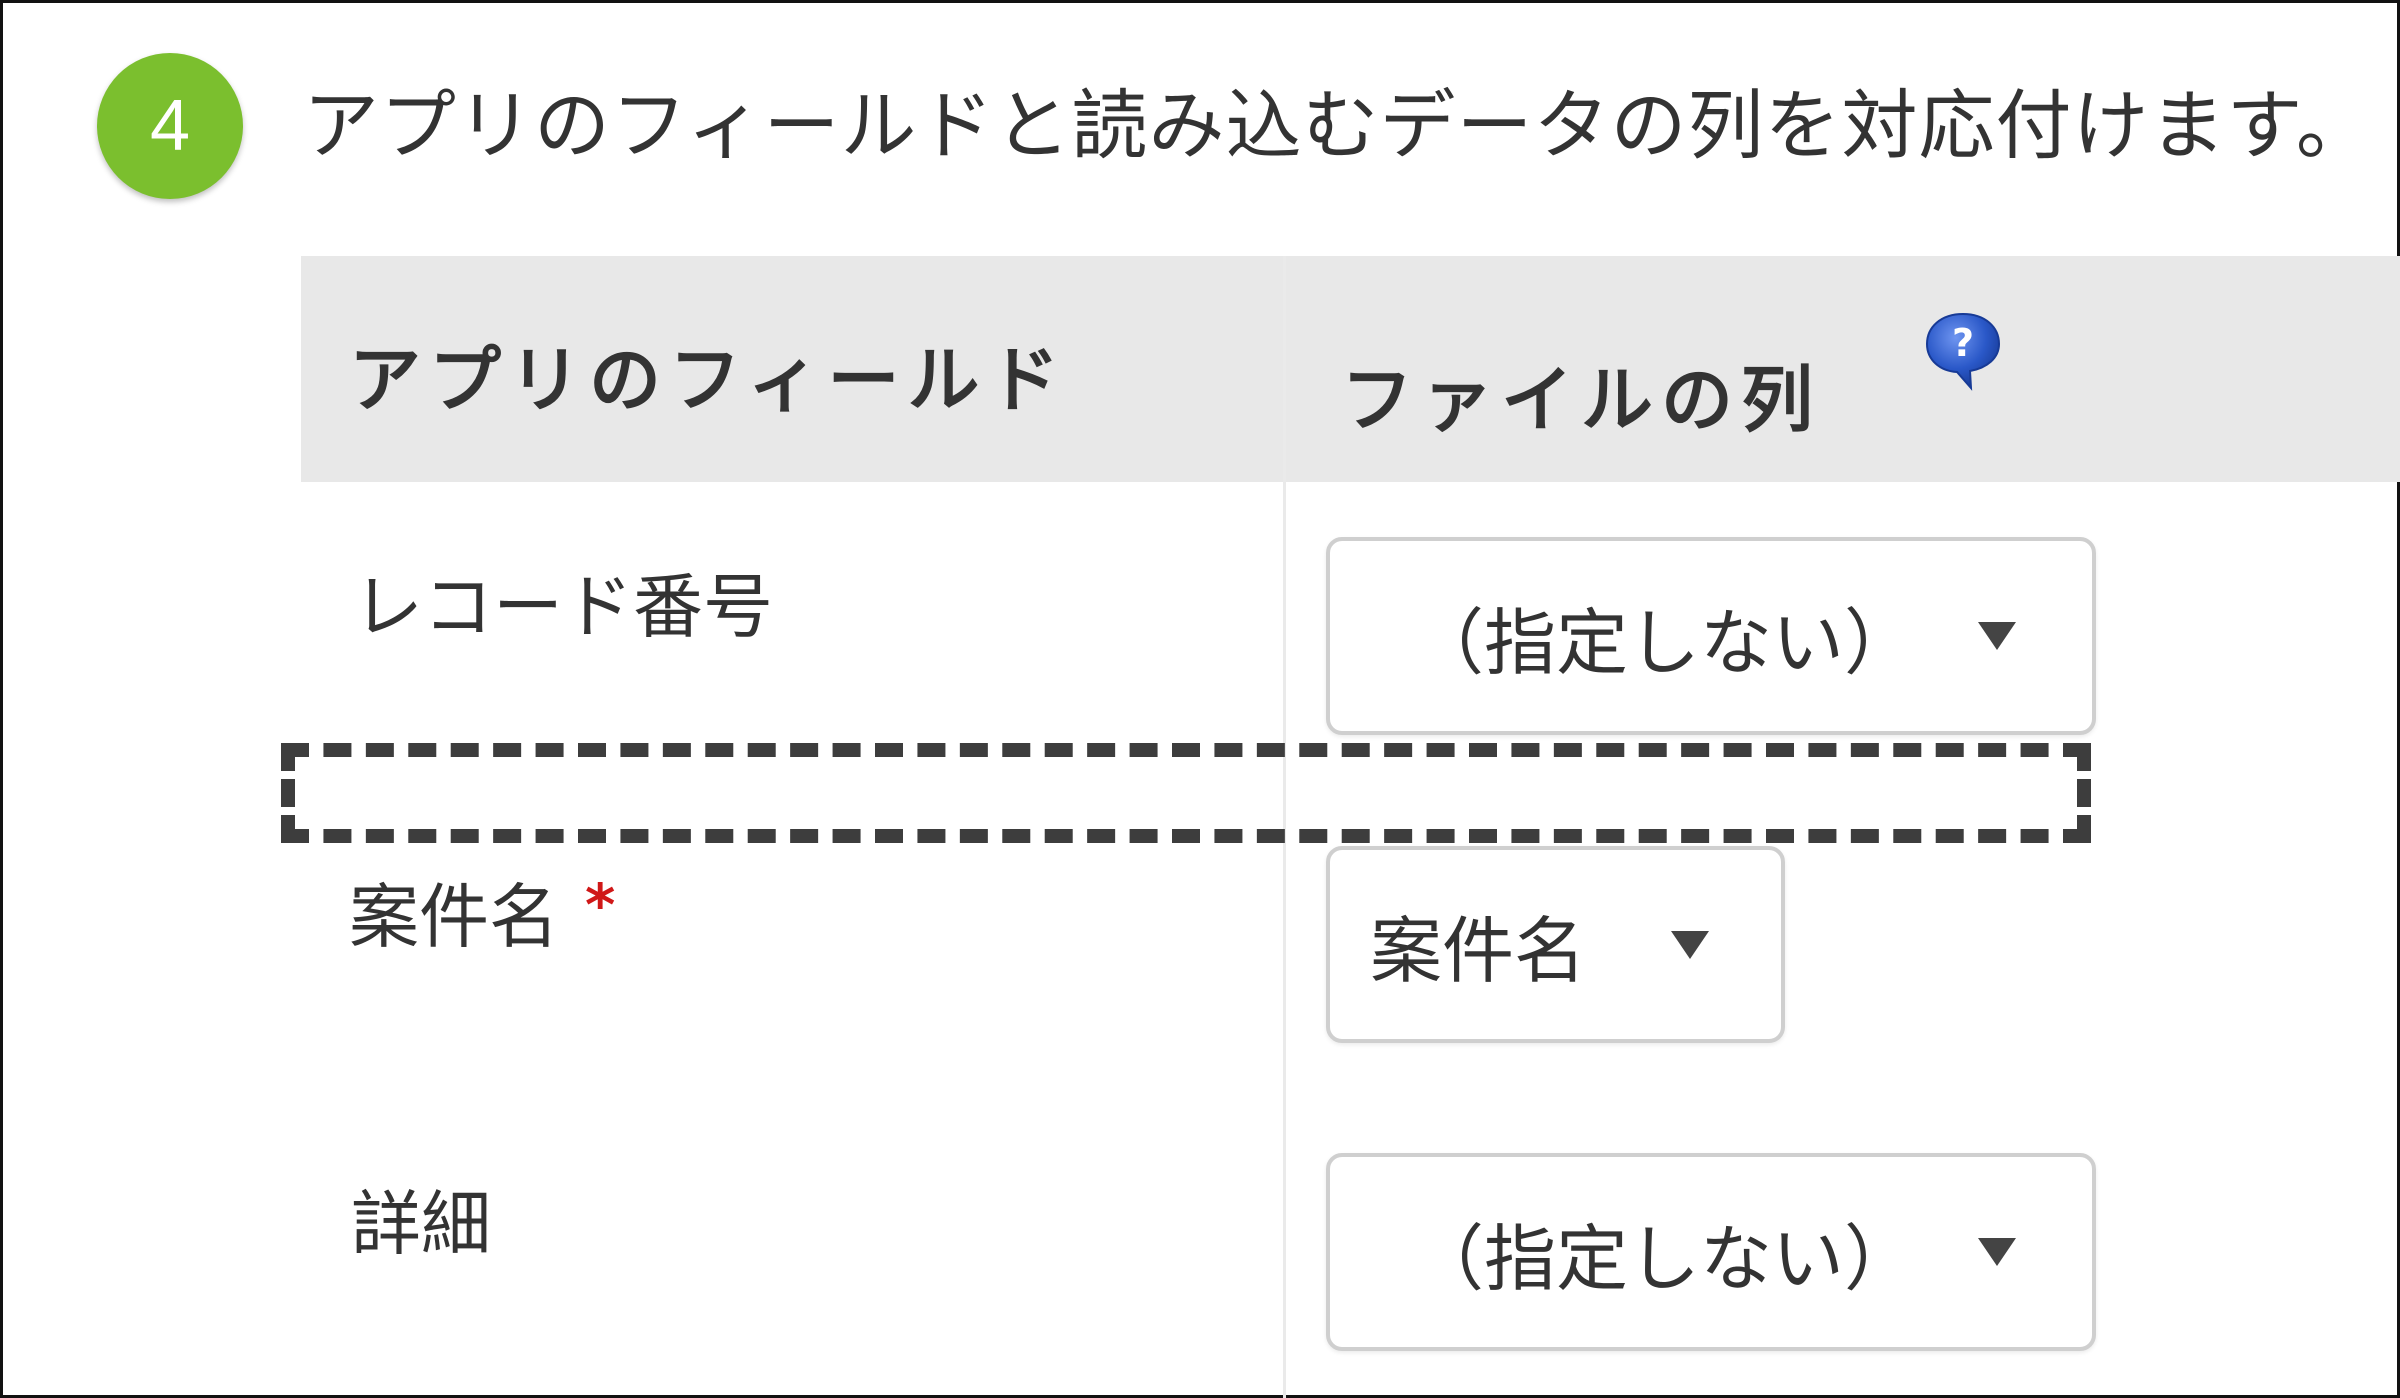  What do you see at coordinates (1478, 951) in the screenshot?
I see `select-value: 案件名` at bounding box center [1478, 951].